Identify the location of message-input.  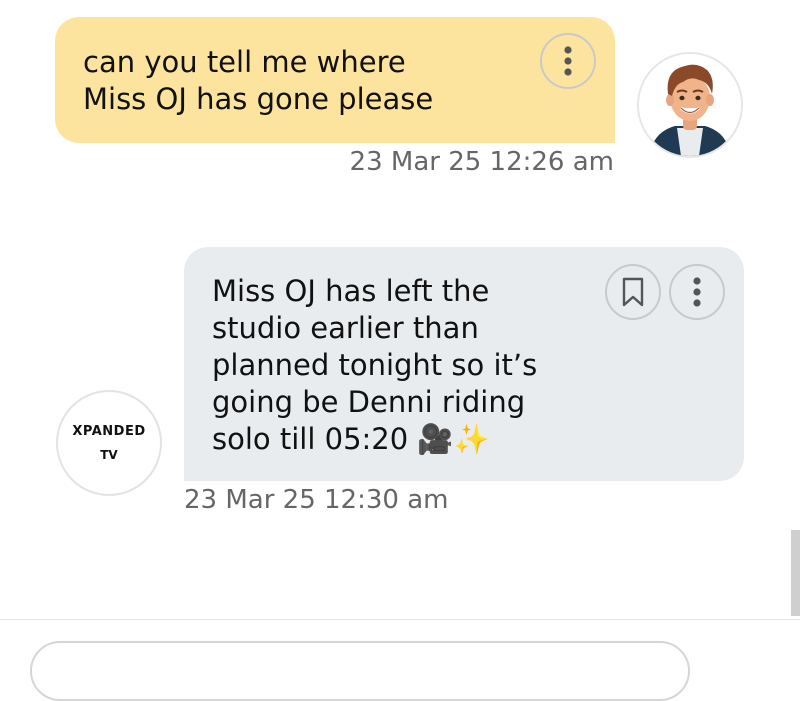
(360, 671).